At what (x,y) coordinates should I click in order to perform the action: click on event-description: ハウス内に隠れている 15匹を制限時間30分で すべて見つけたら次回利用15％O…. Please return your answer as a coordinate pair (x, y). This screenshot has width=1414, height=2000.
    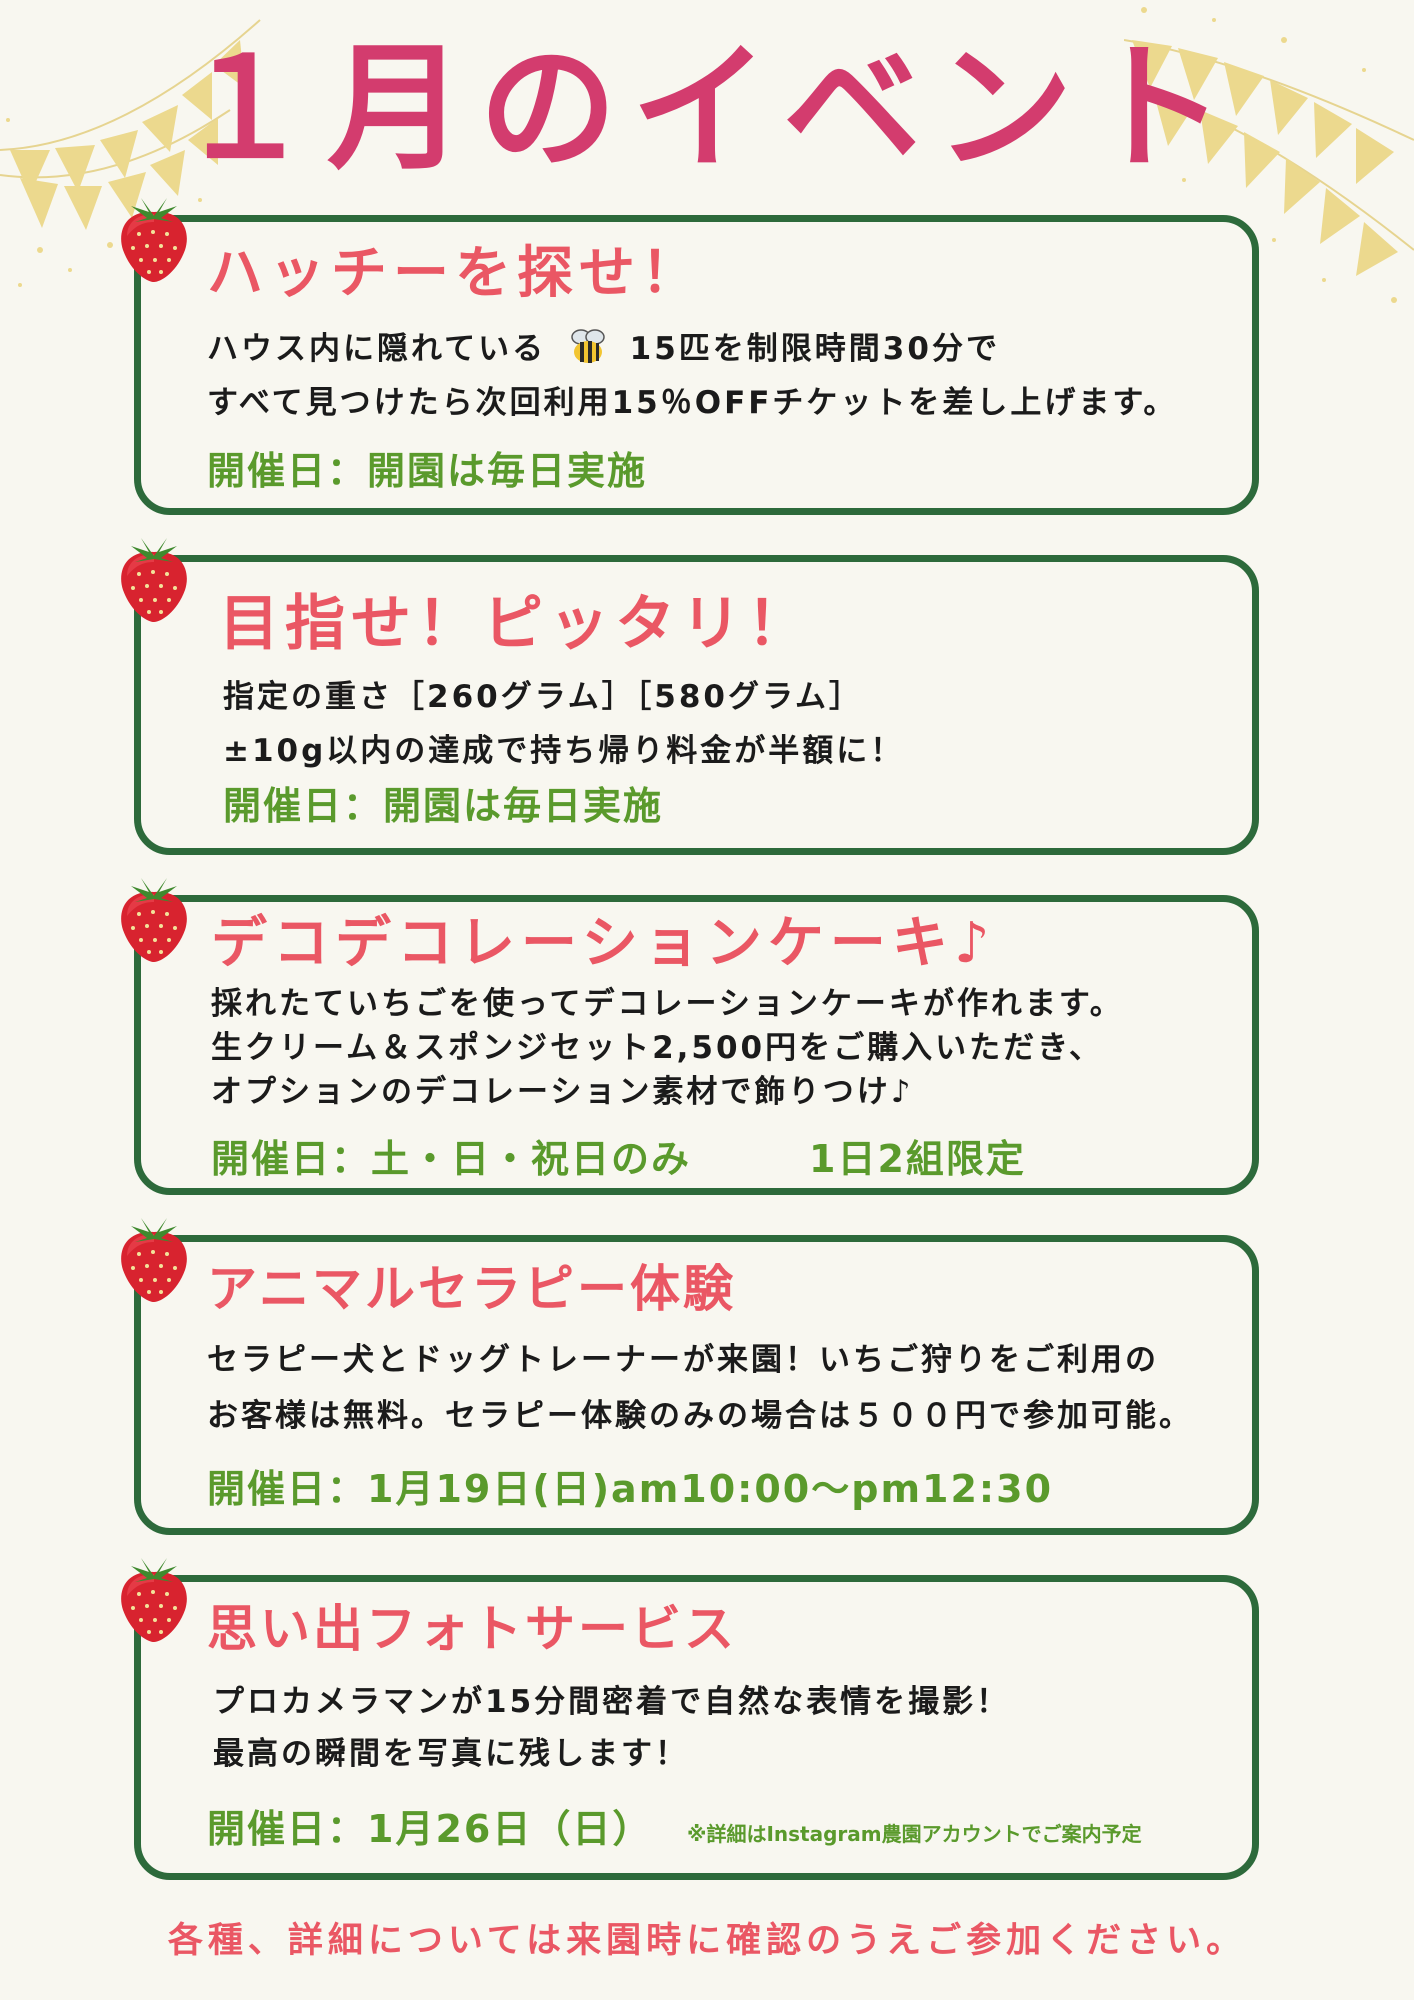
    Looking at the image, I should click on (692, 376).